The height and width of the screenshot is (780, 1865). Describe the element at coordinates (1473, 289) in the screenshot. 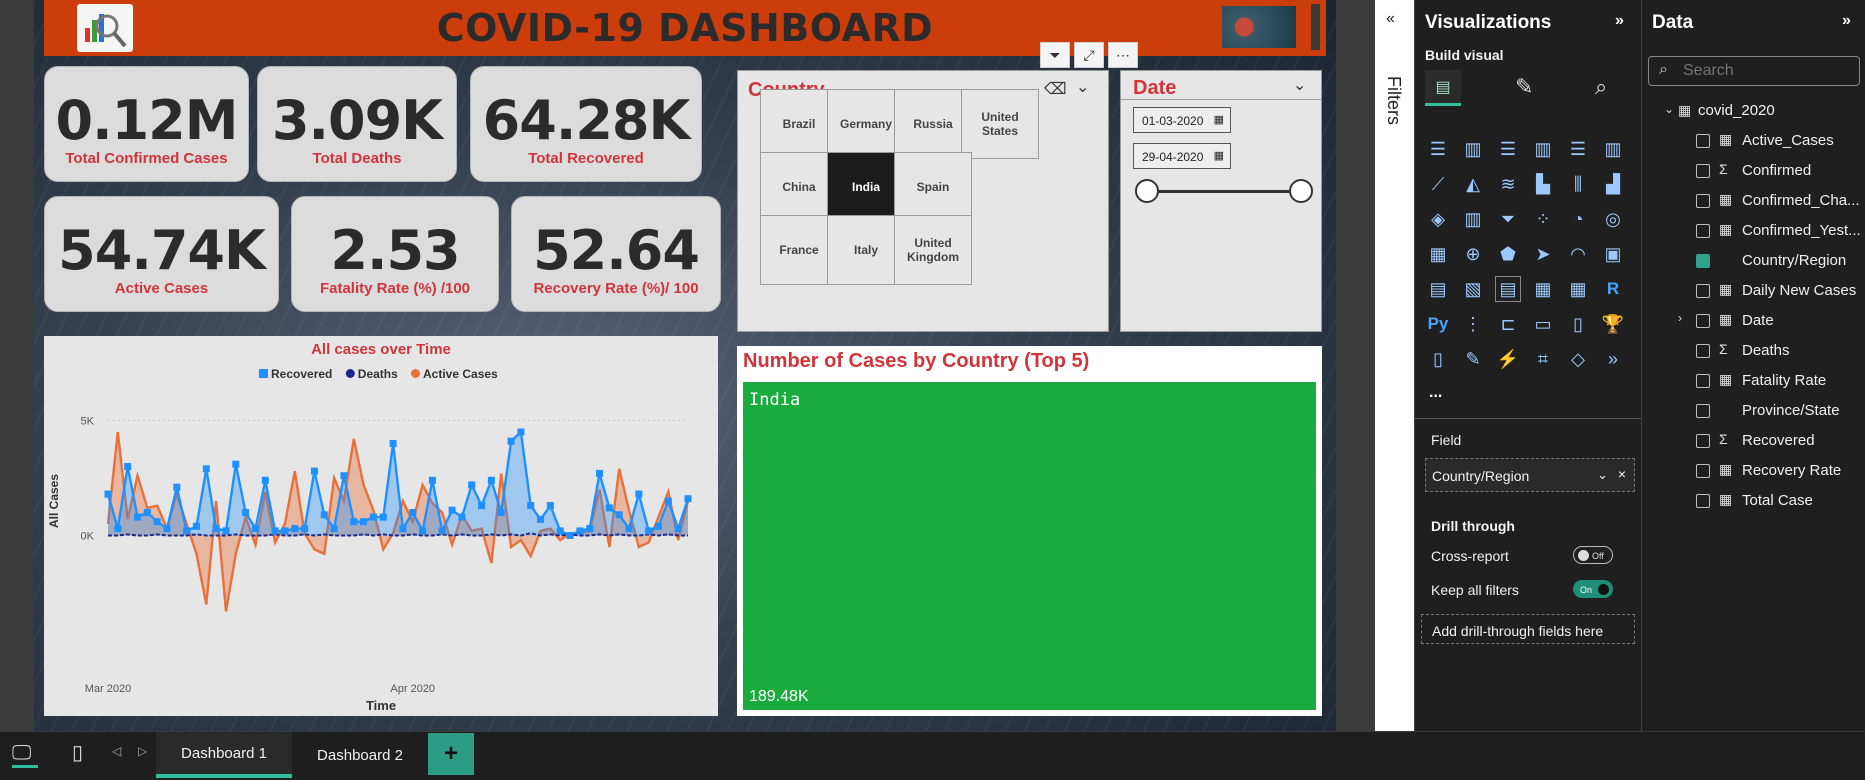

I see `kpi-icon: ▧` at that location.